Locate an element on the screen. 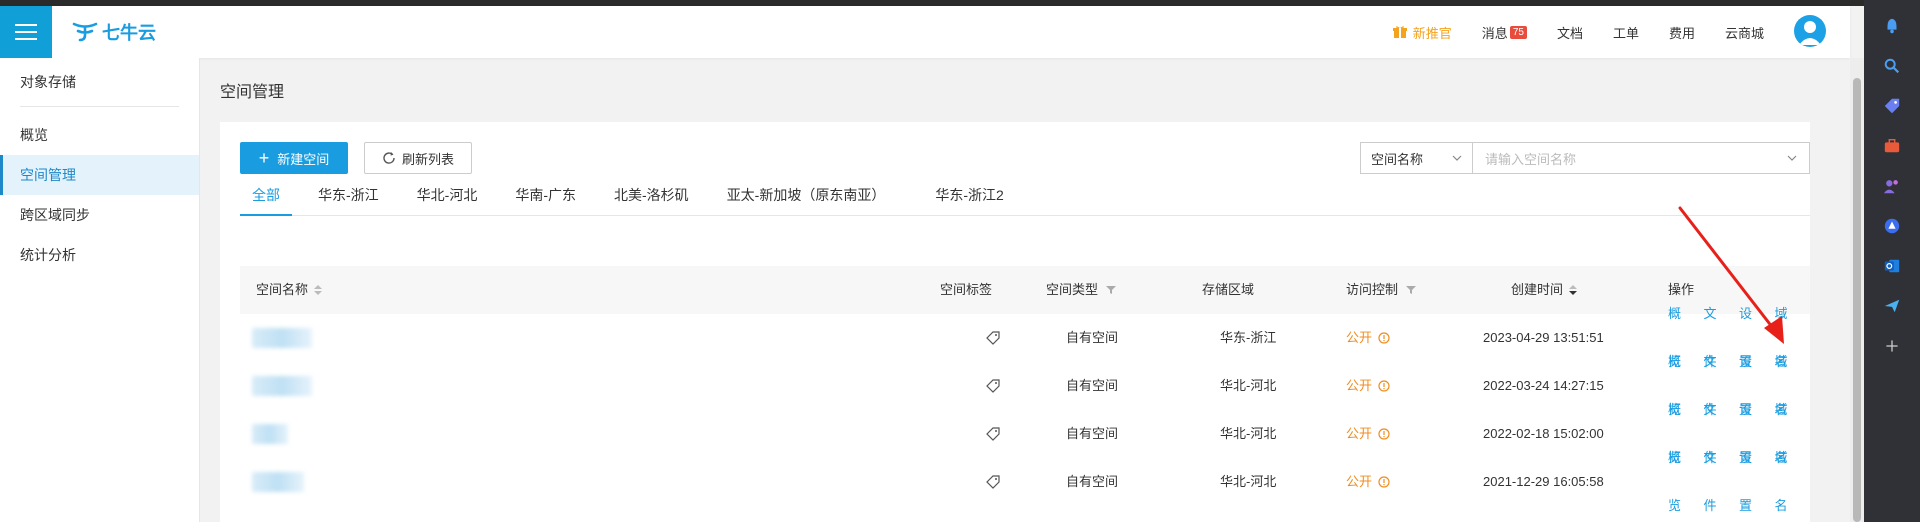 The height and width of the screenshot is (522, 1920). bell-icon is located at coordinates (1892, 26).